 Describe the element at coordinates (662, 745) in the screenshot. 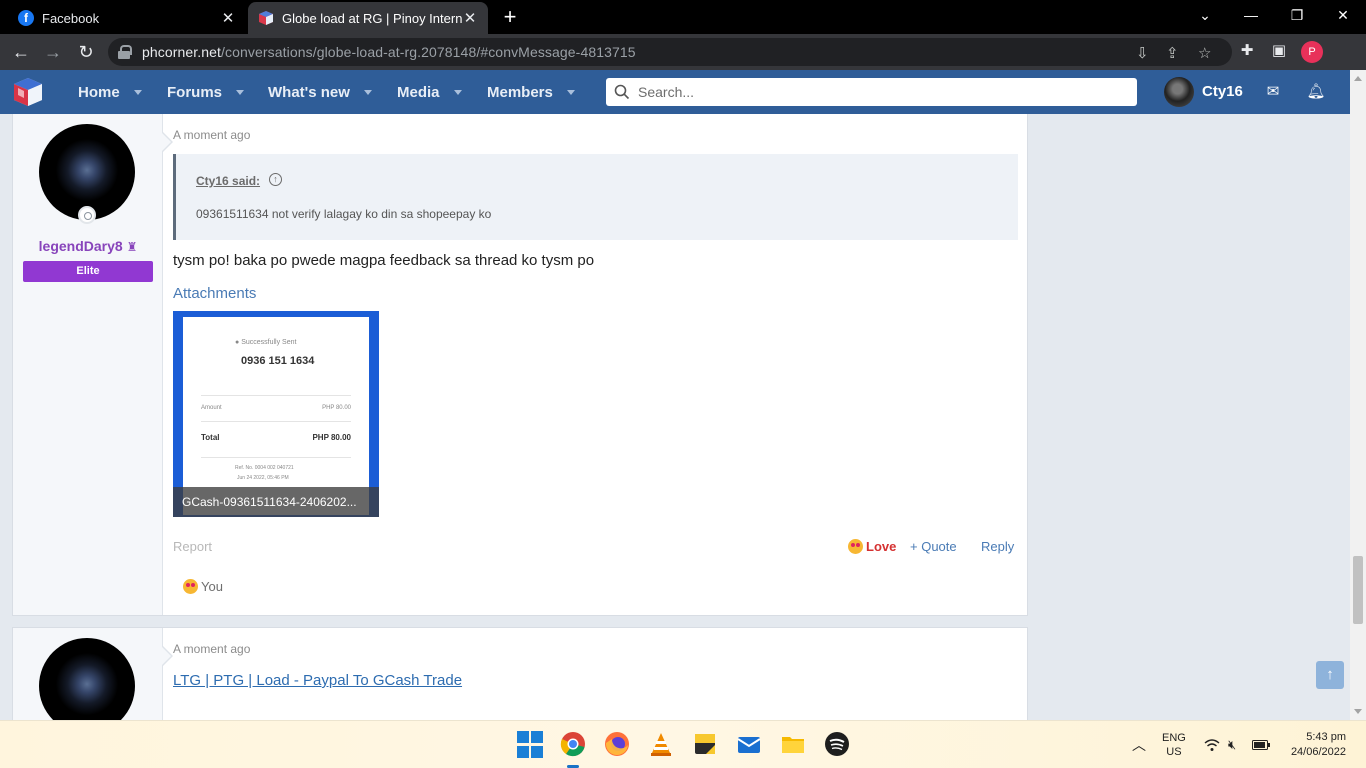

I see `vlc-icon` at that location.